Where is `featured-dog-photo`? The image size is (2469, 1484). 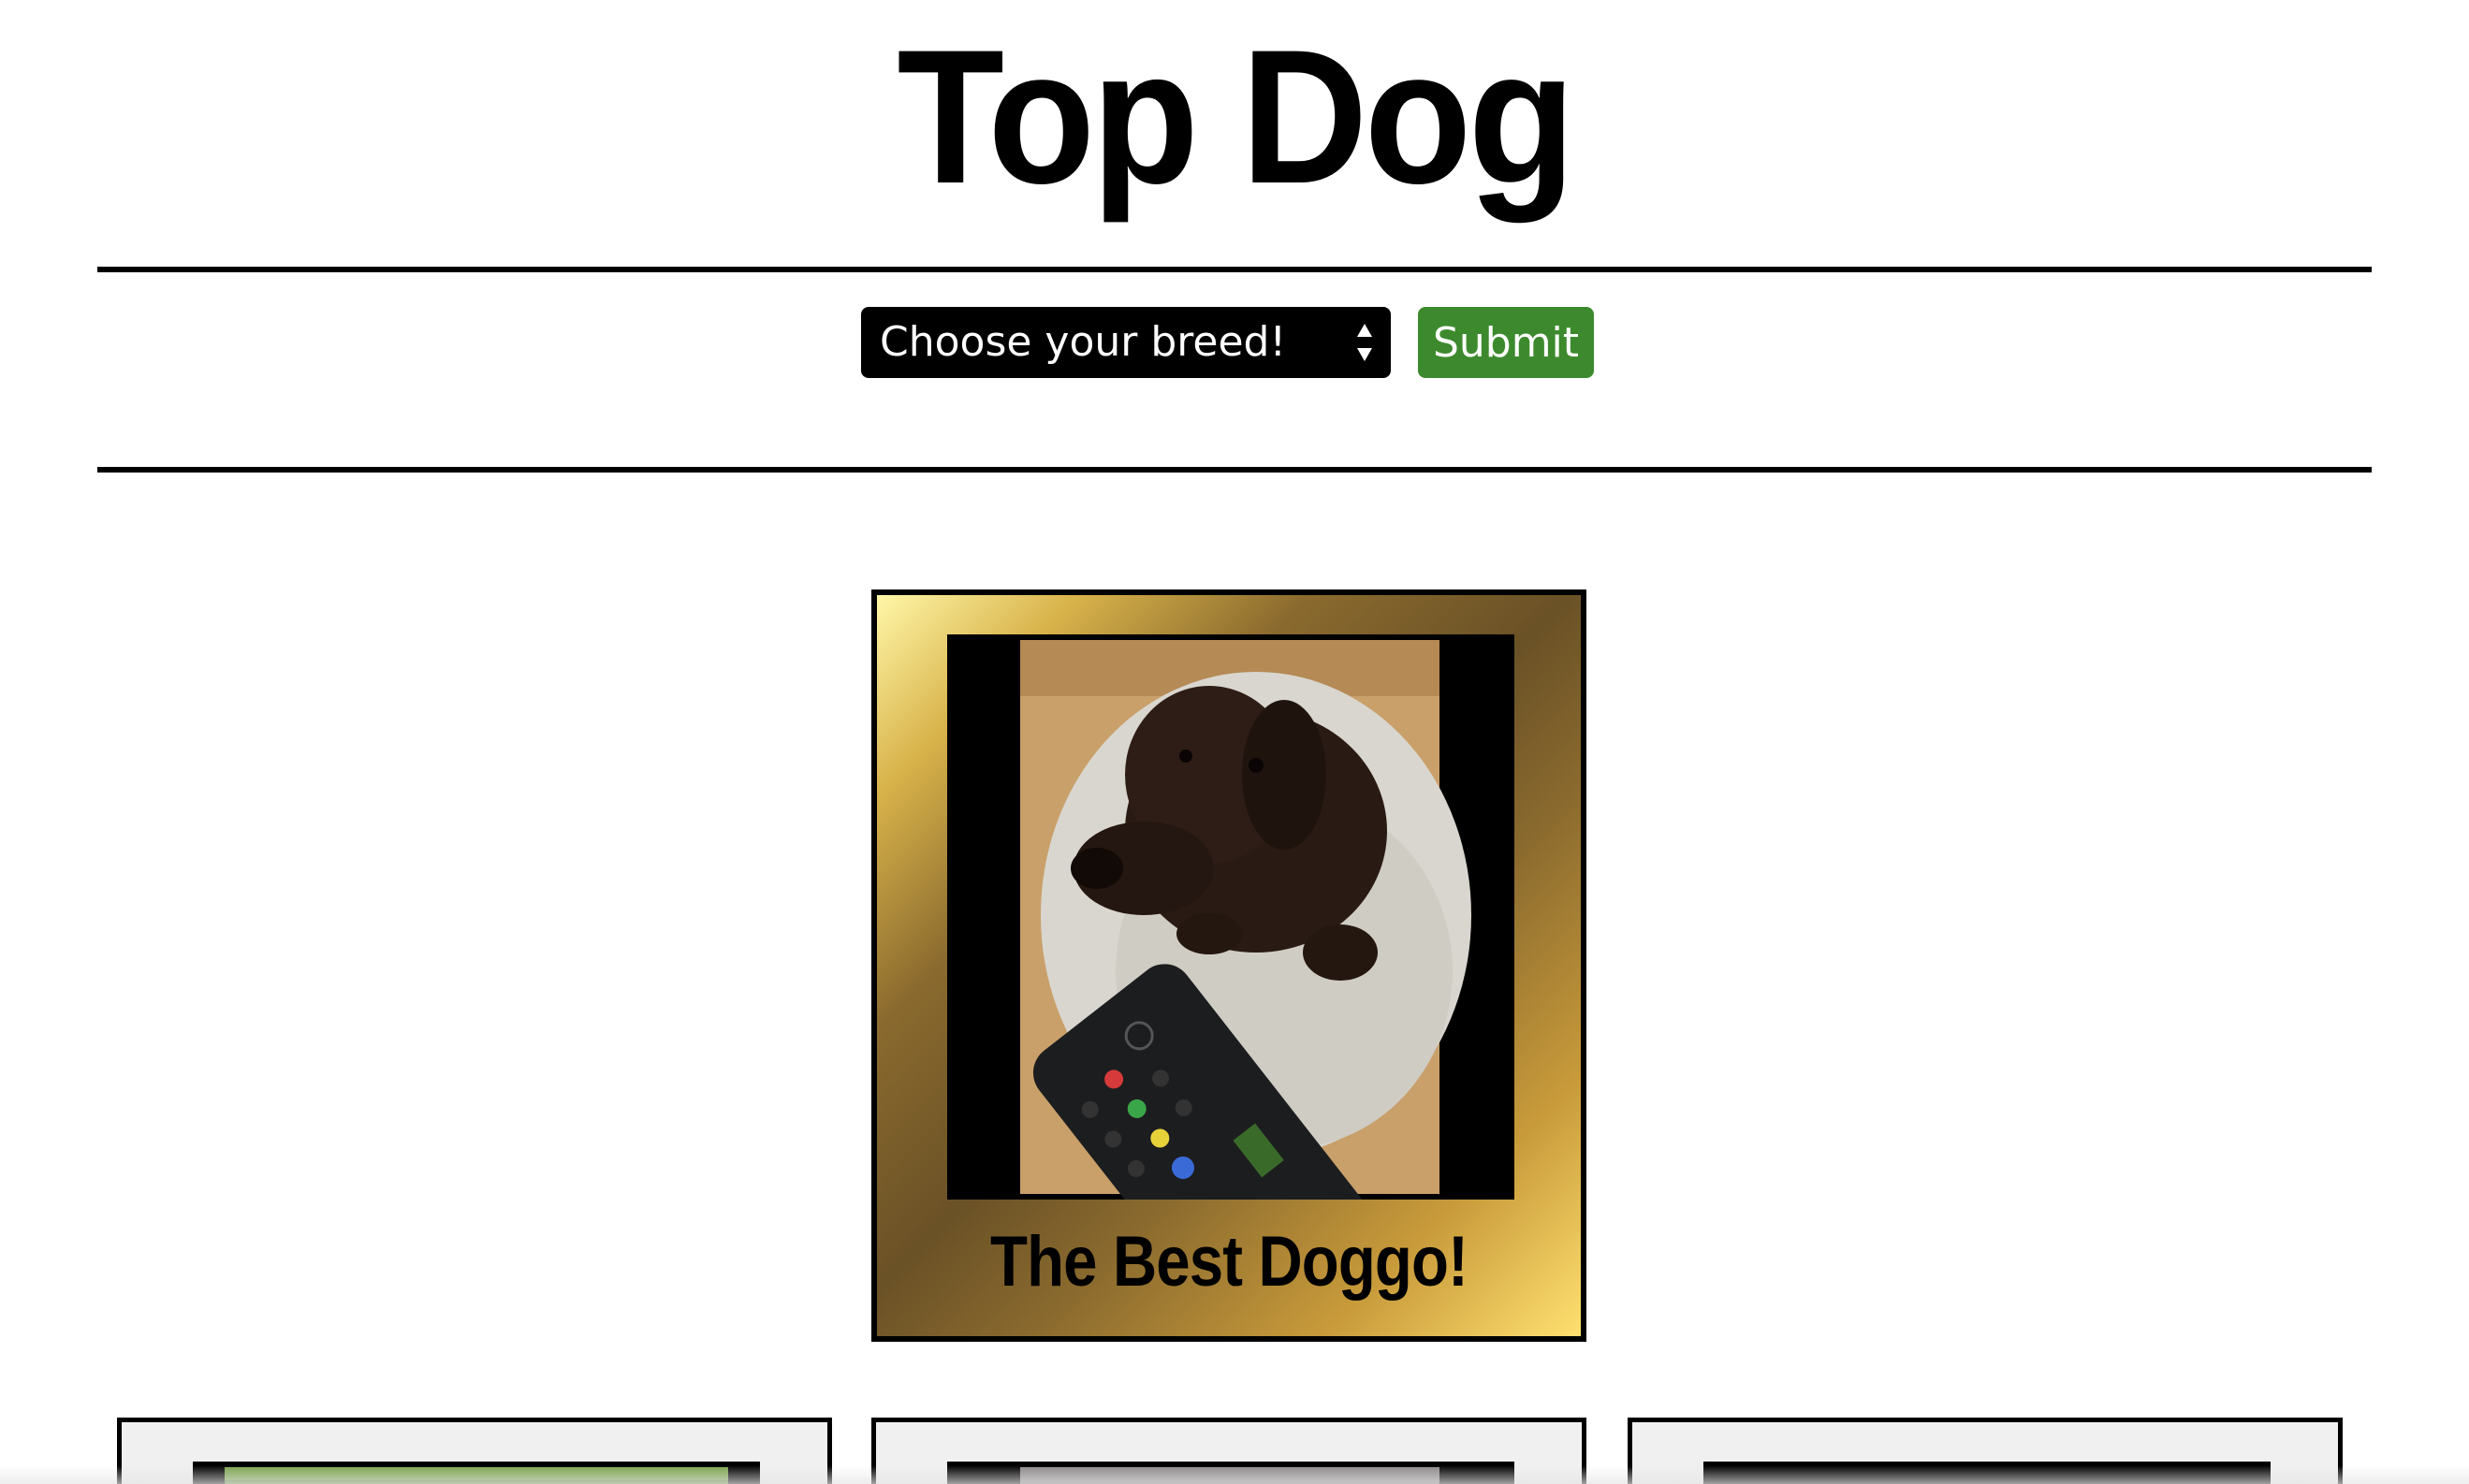 featured-dog-photo is located at coordinates (1230, 917).